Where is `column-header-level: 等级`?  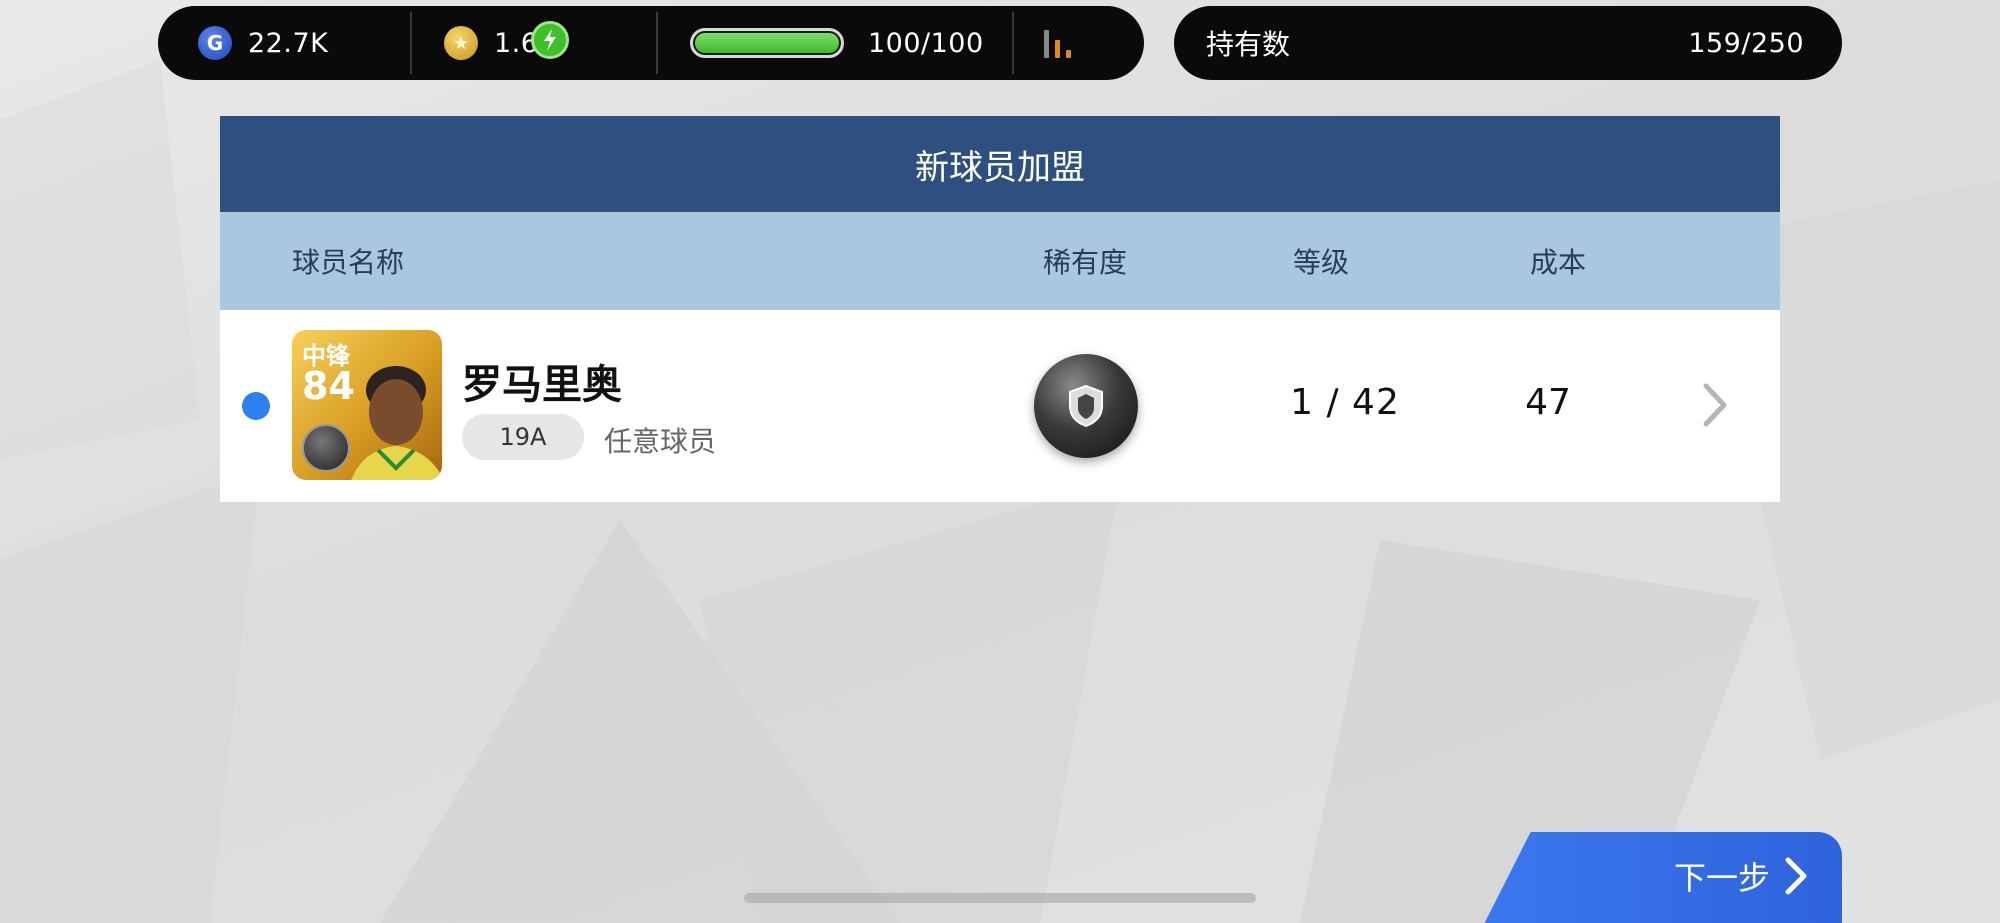 column-header-level: 等级 is located at coordinates (1321, 262).